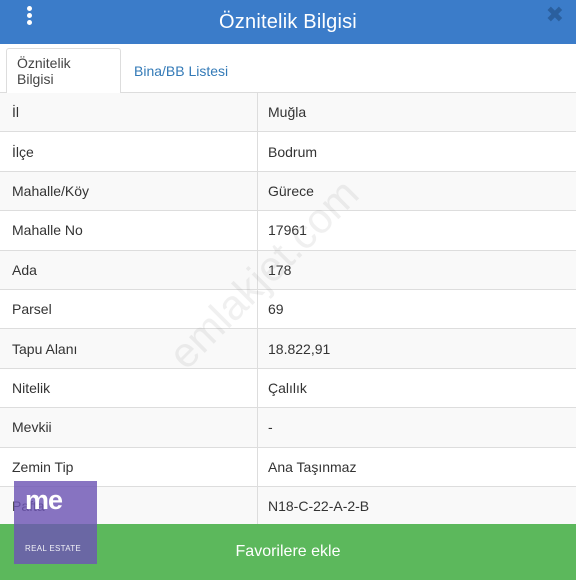 This screenshot has width=576, height=580. I want to click on row-value: 69, so click(276, 309).